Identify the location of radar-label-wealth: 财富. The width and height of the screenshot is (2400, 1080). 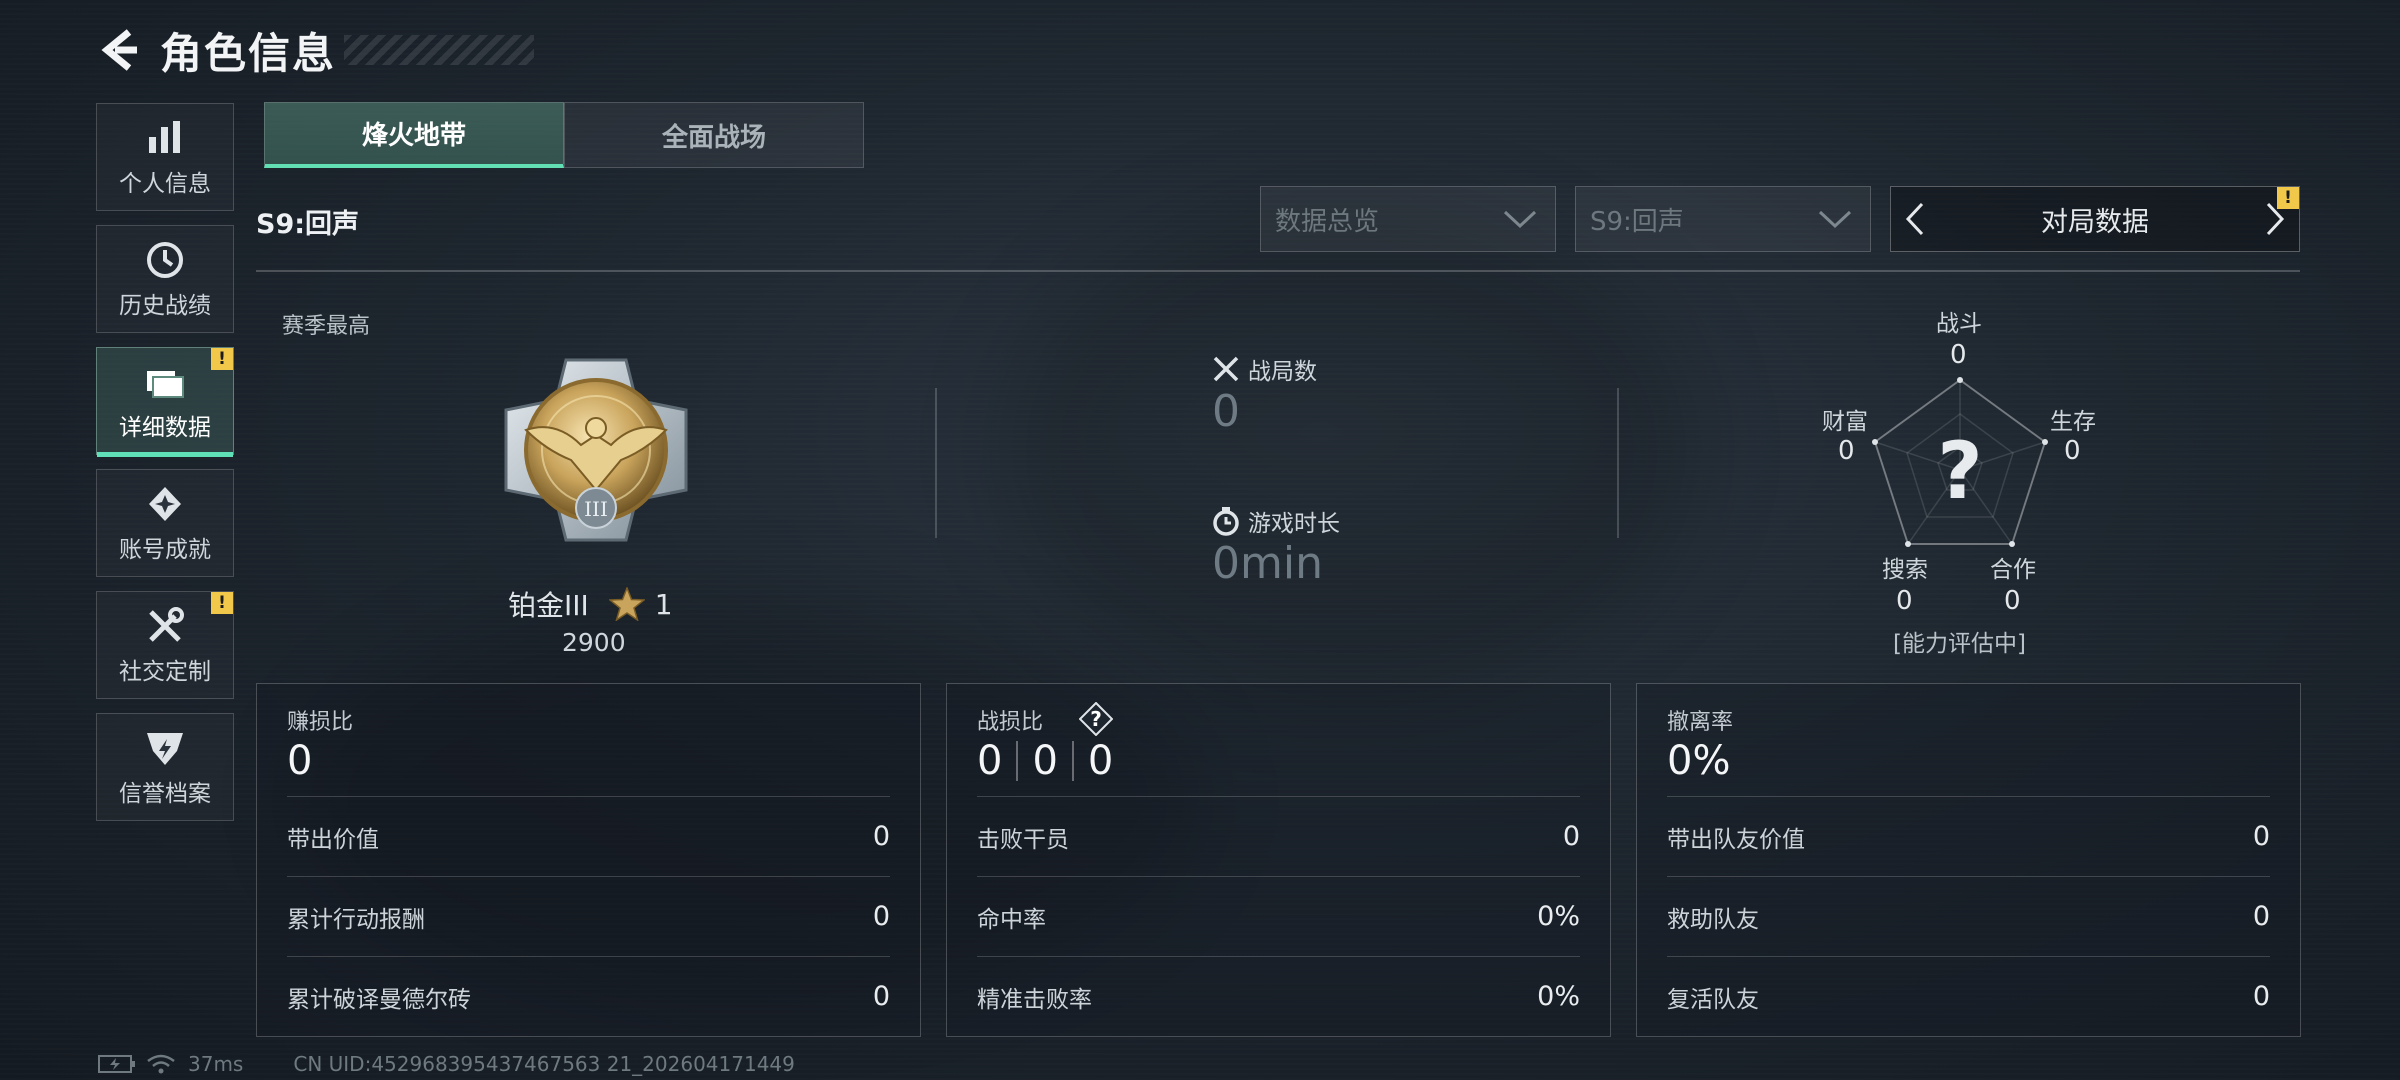
(1845, 422).